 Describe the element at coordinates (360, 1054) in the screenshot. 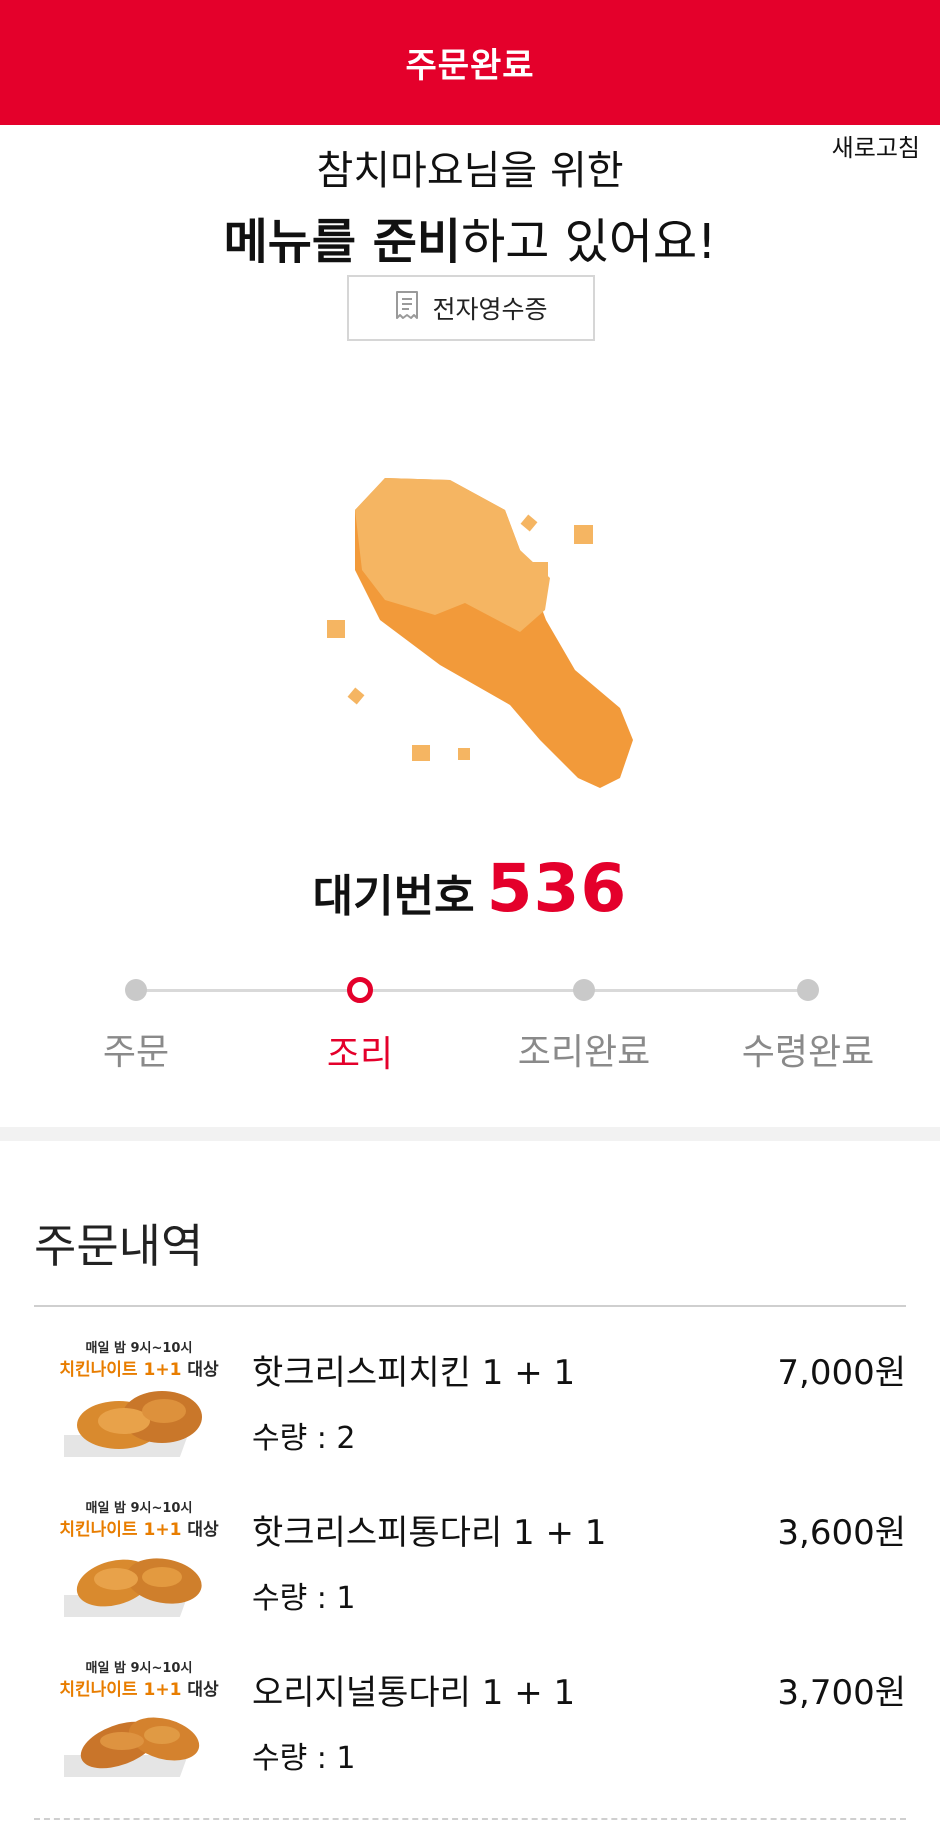

I see `progress-step-label: 조리` at that location.